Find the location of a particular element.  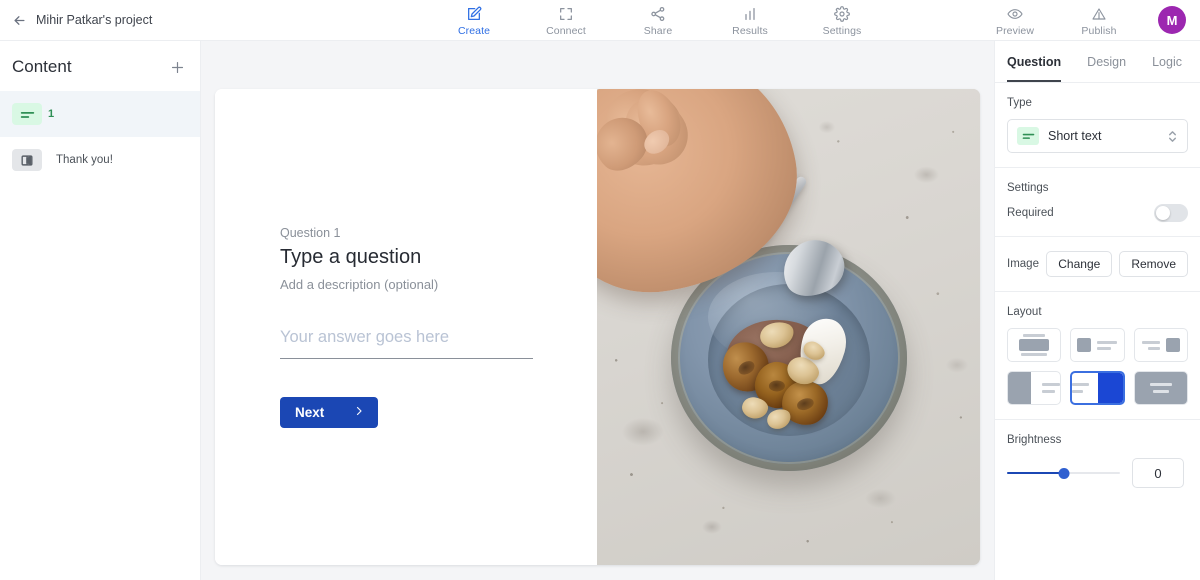

nav-item-results: Results is located at coordinates (750, 20).